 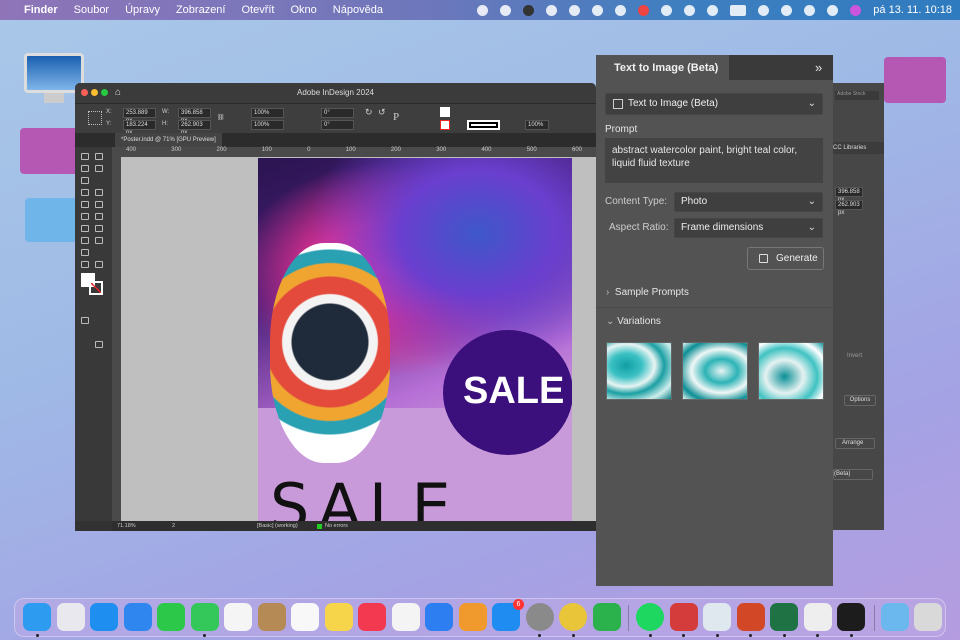 What do you see at coordinates (575, 10) in the screenshot?
I see `shield-icon` at bounding box center [575, 10].